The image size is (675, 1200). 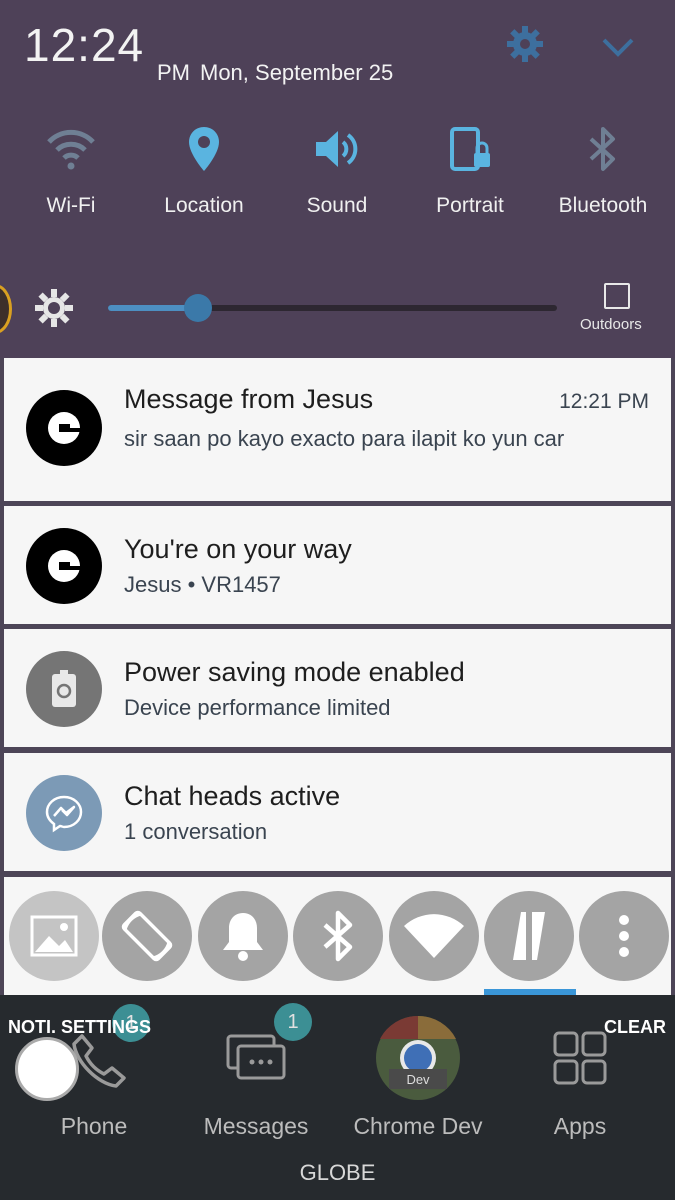 What do you see at coordinates (204, 149) in the screenshot?
I see `location-pin-icon` at bounding box center [204, 149].